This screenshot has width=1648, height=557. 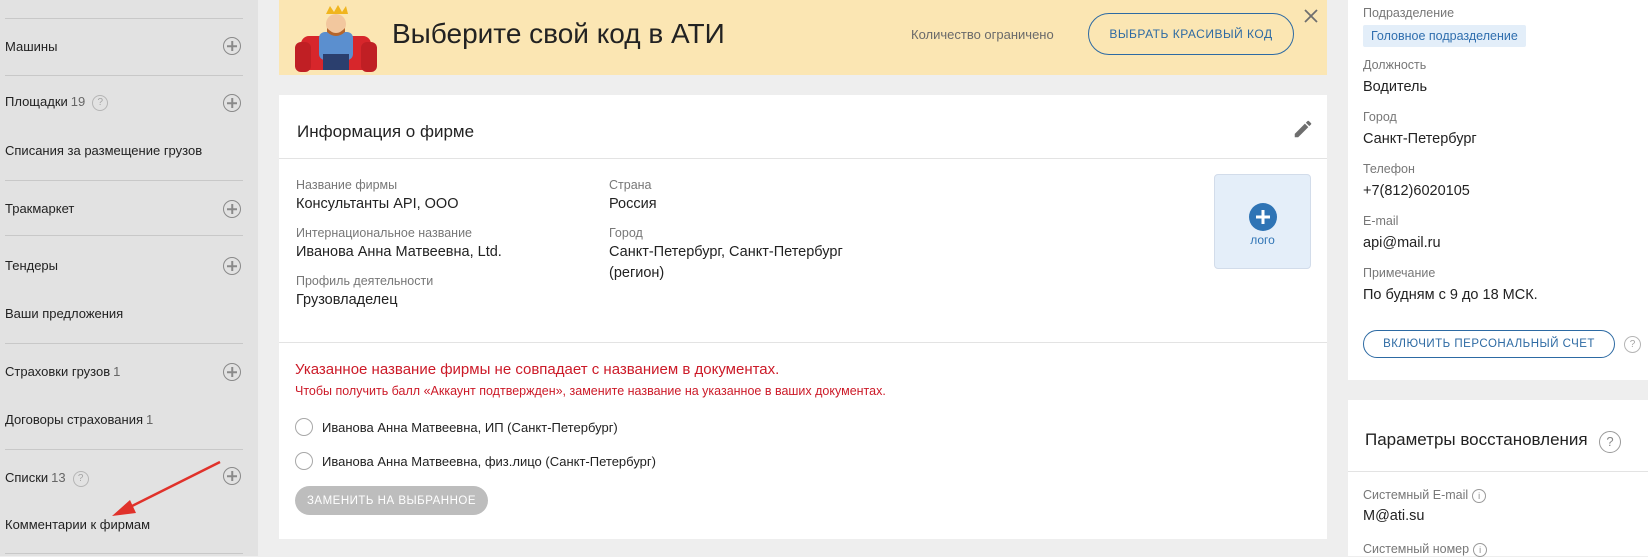 I want to click on activity-profile-label: Профиль деятельности, so click(x=365, y=281).